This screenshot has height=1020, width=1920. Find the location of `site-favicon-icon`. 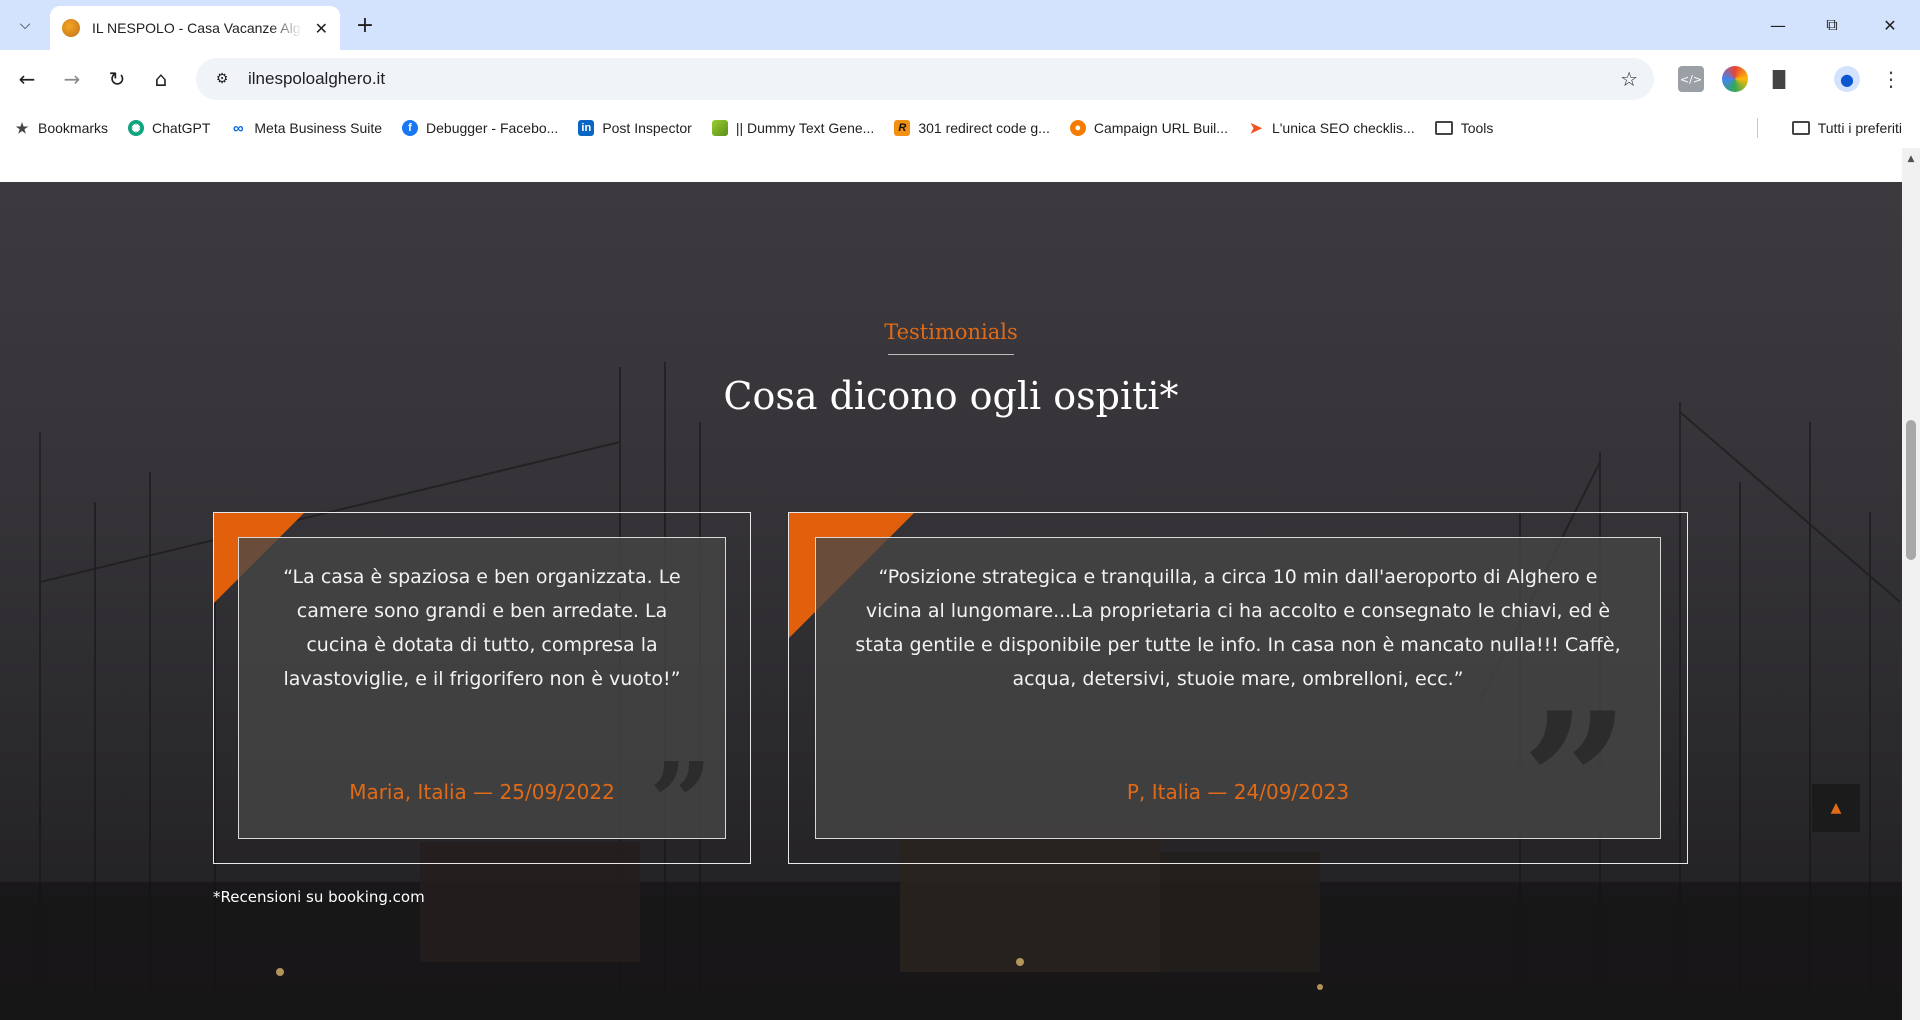

site-favicon-icon is located at coordinates (71, 28).